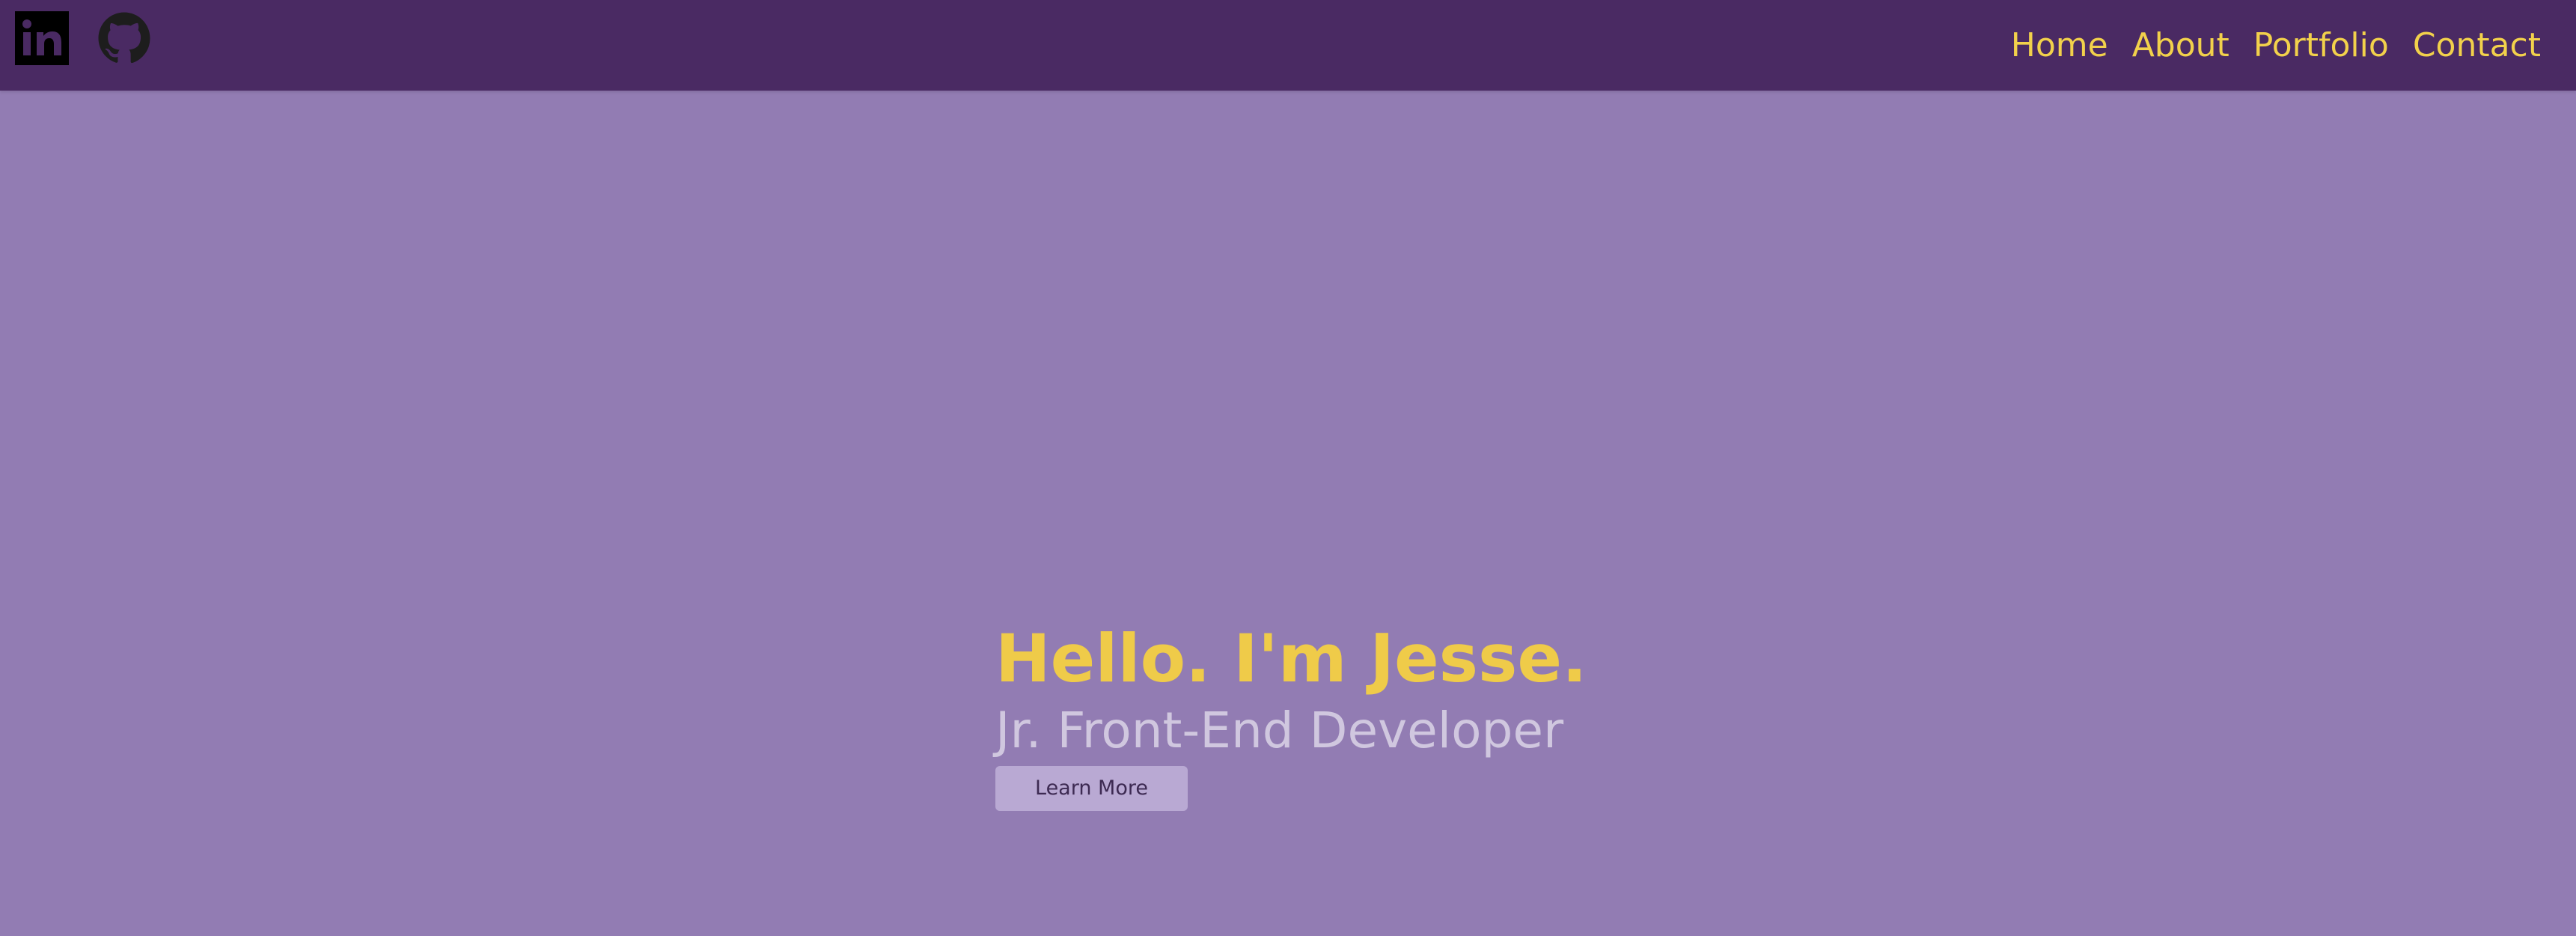 The image size is (2576, 936). What do you see at coordinates (1091, 788) in the screenshot?
I see `learn-more-button: Learn More` at bounding box center [1091, 788].